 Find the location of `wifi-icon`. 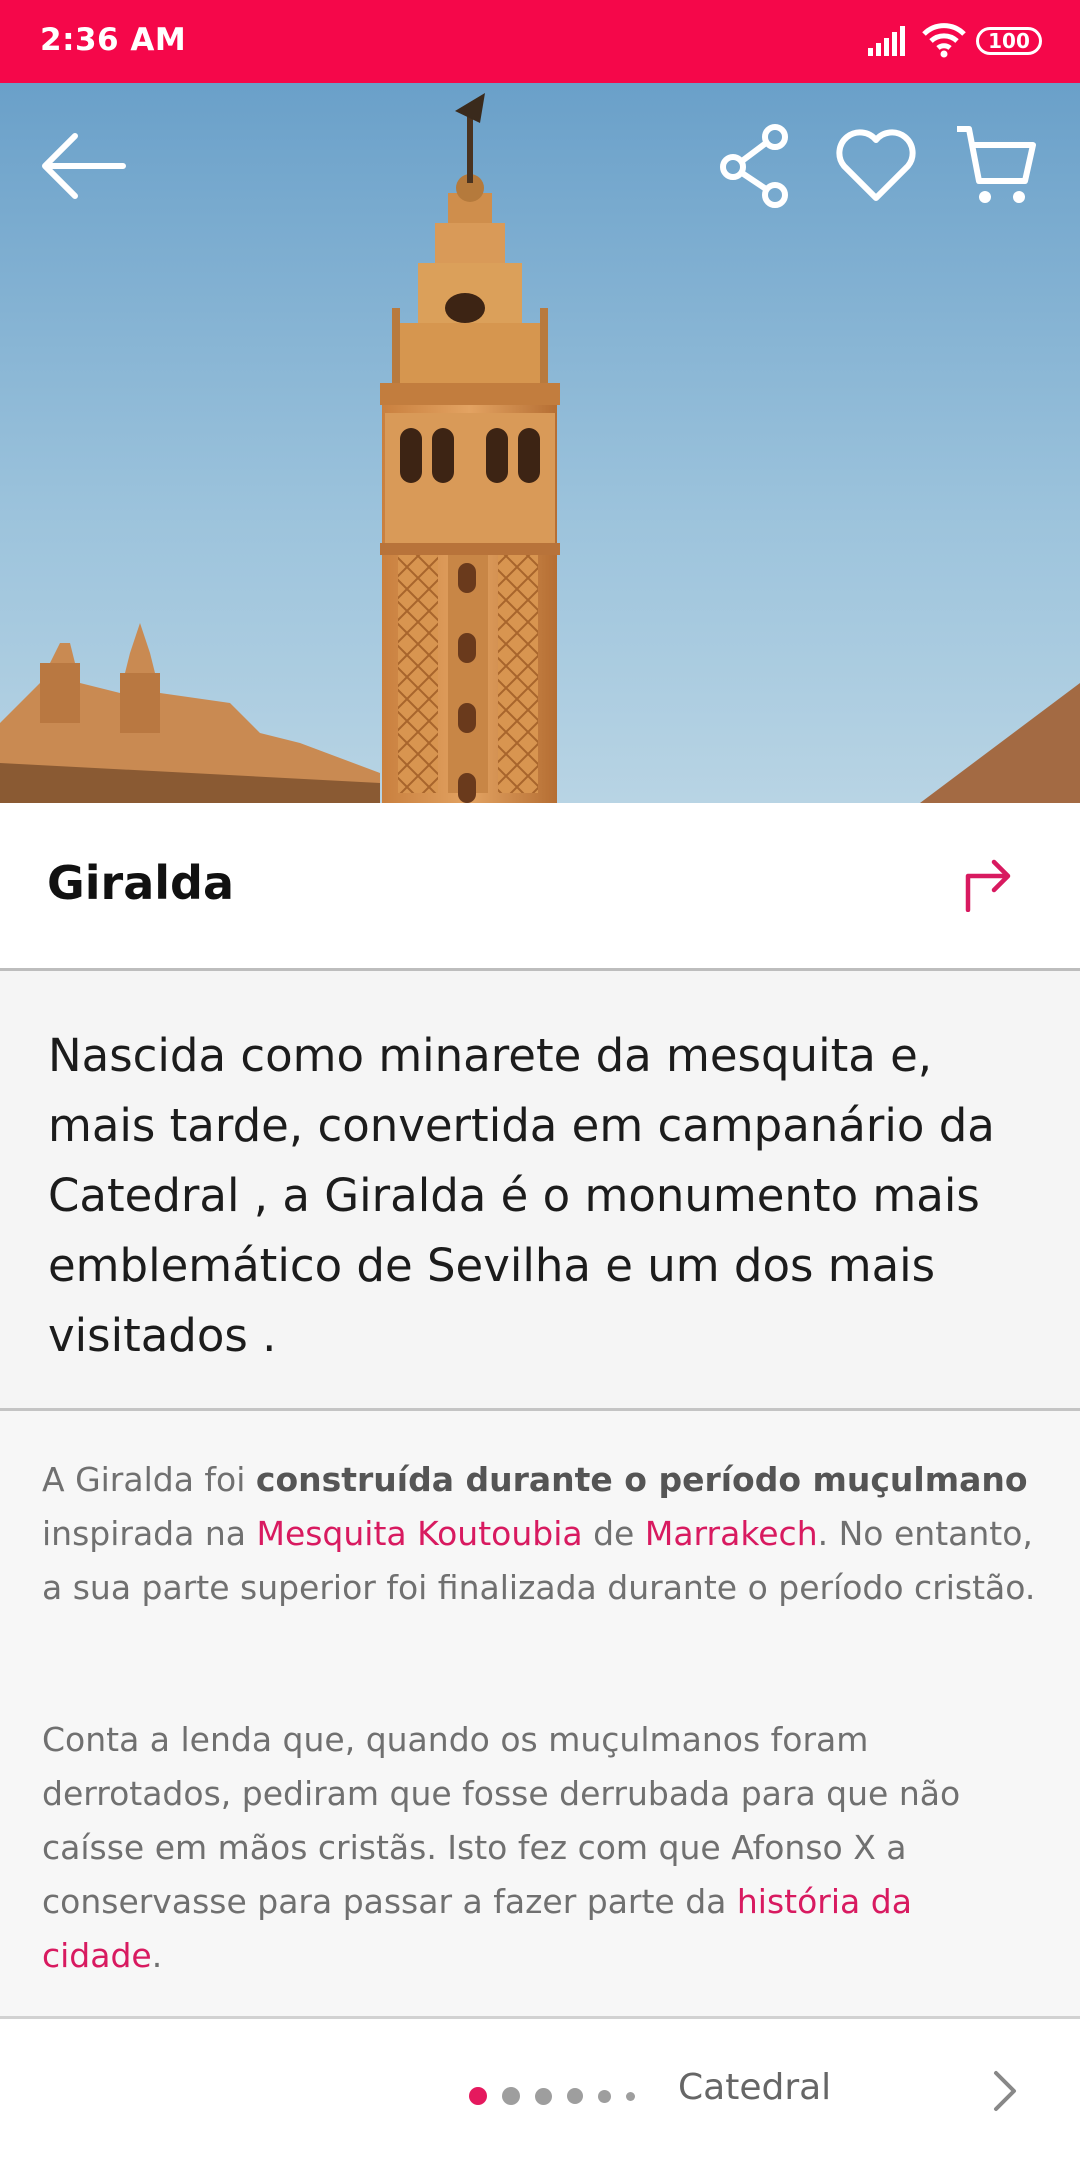

wifi-icon is located at coordinates (944, 40).